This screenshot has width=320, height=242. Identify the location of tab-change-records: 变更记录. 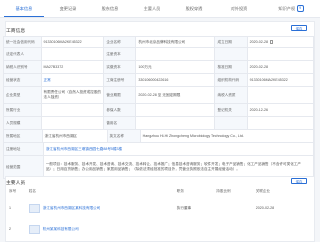
(68, 8).